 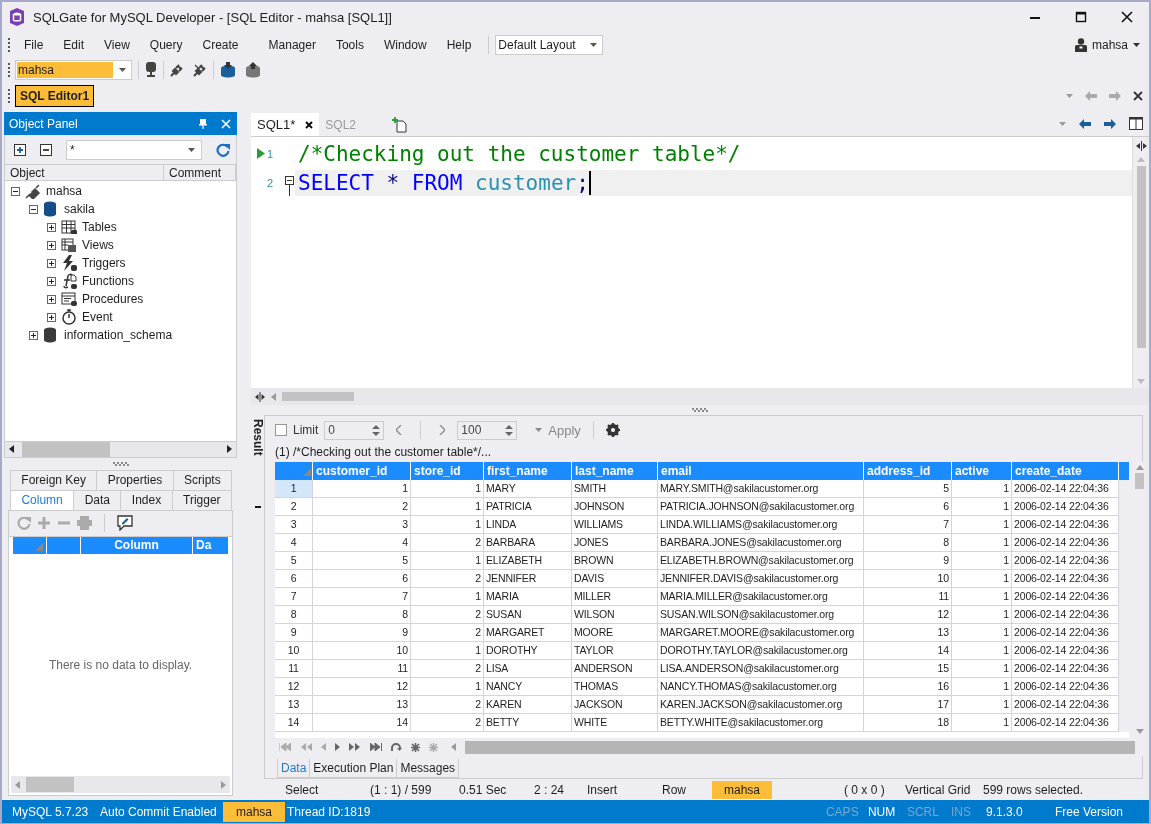 I want to click on row-header: 12, so click(x=294, y=687).